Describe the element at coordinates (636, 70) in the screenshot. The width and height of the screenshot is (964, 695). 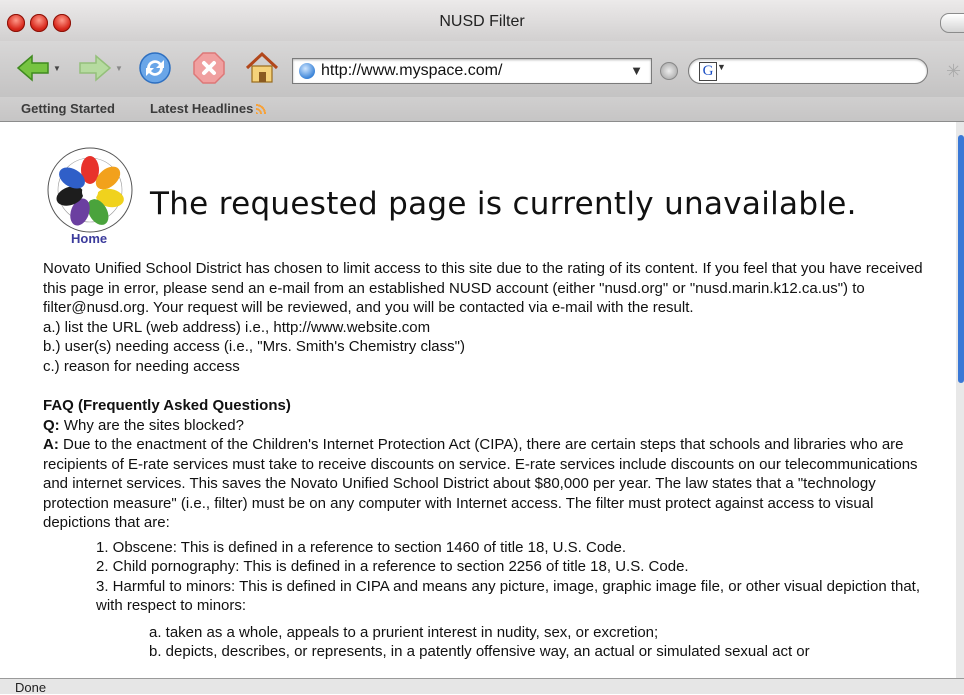
I see `url-history-dropdown-icon: ▼` at that location.